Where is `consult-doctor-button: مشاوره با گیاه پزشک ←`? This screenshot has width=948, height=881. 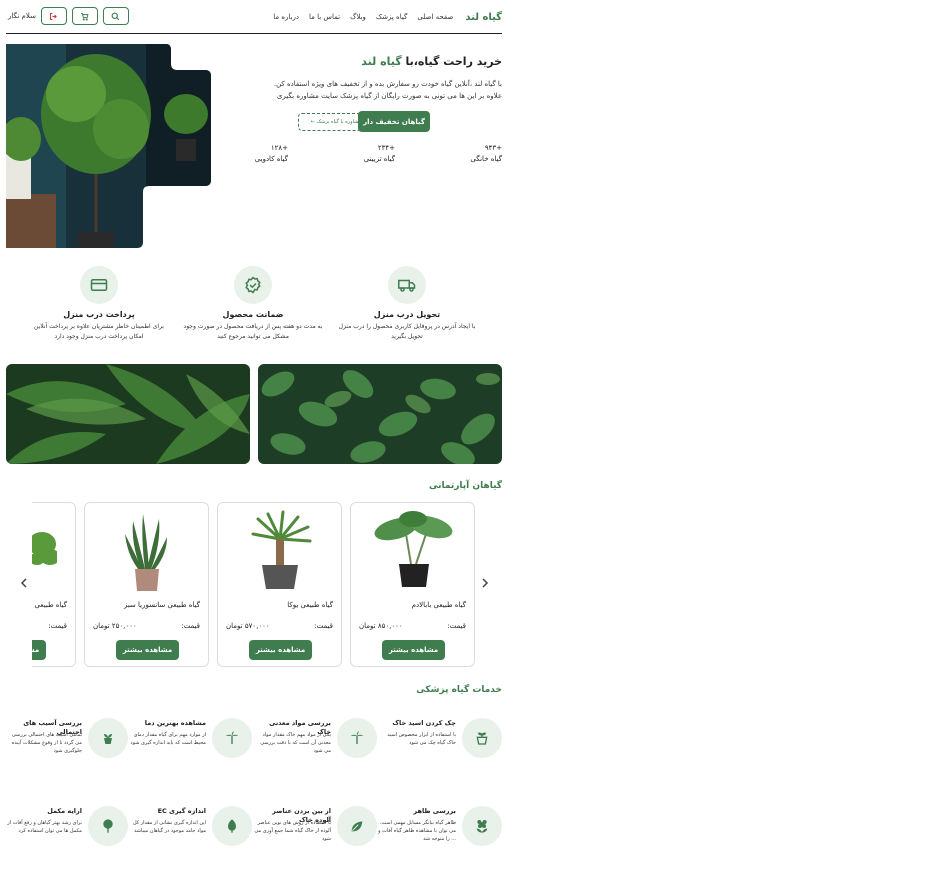
consult-doctor-button: مشاوره با گیاه پزشک ← is located at coordinates (336, 122).